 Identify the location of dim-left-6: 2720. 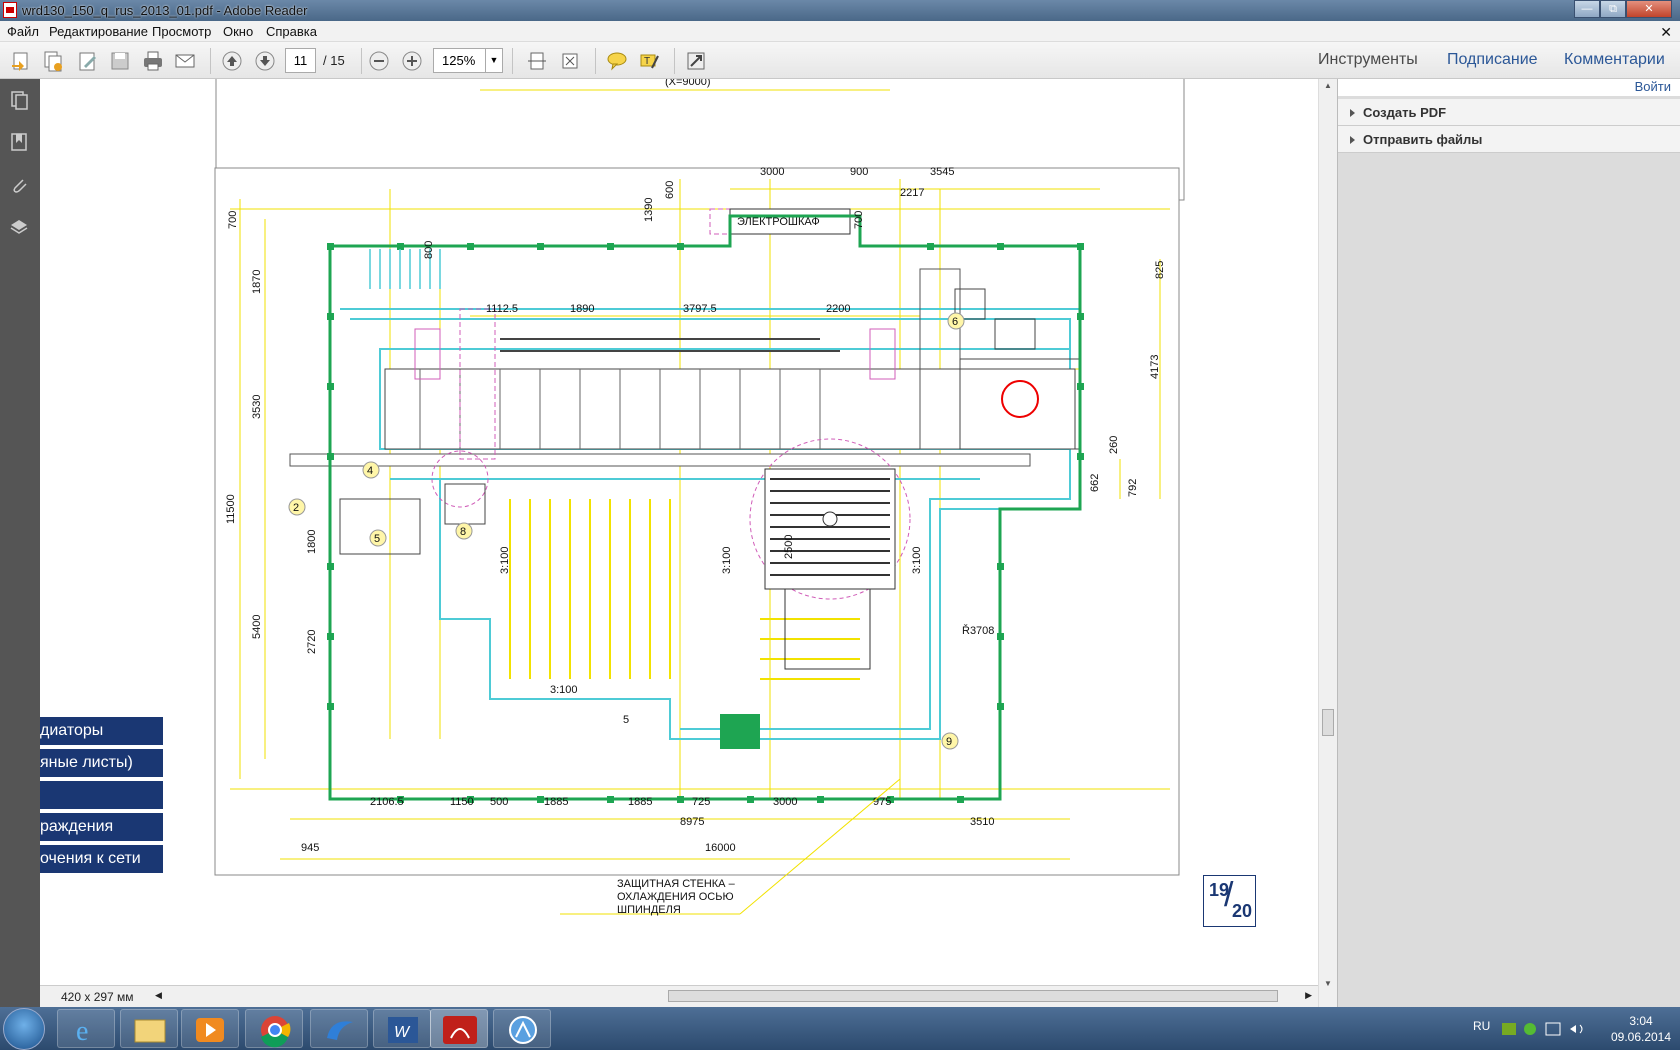
(312, 642).